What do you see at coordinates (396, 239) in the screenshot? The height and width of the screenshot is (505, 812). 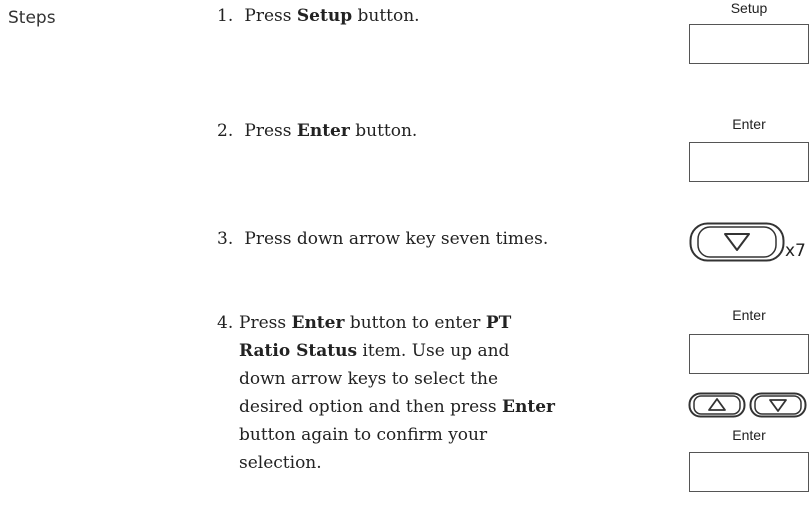 I see `step-3-text: Press down arrow key seven times.` at bounding box center [396, 239].